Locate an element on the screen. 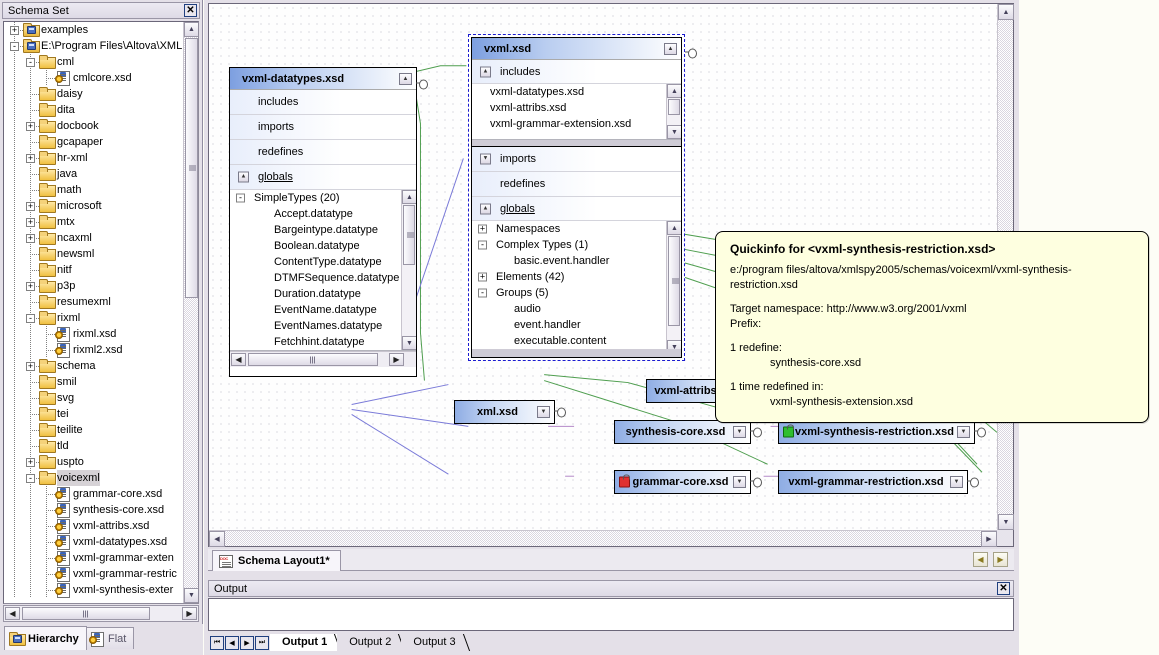 The image size is (1159, 655). box-hscroll-thumb is located at coordinates (313, 359).